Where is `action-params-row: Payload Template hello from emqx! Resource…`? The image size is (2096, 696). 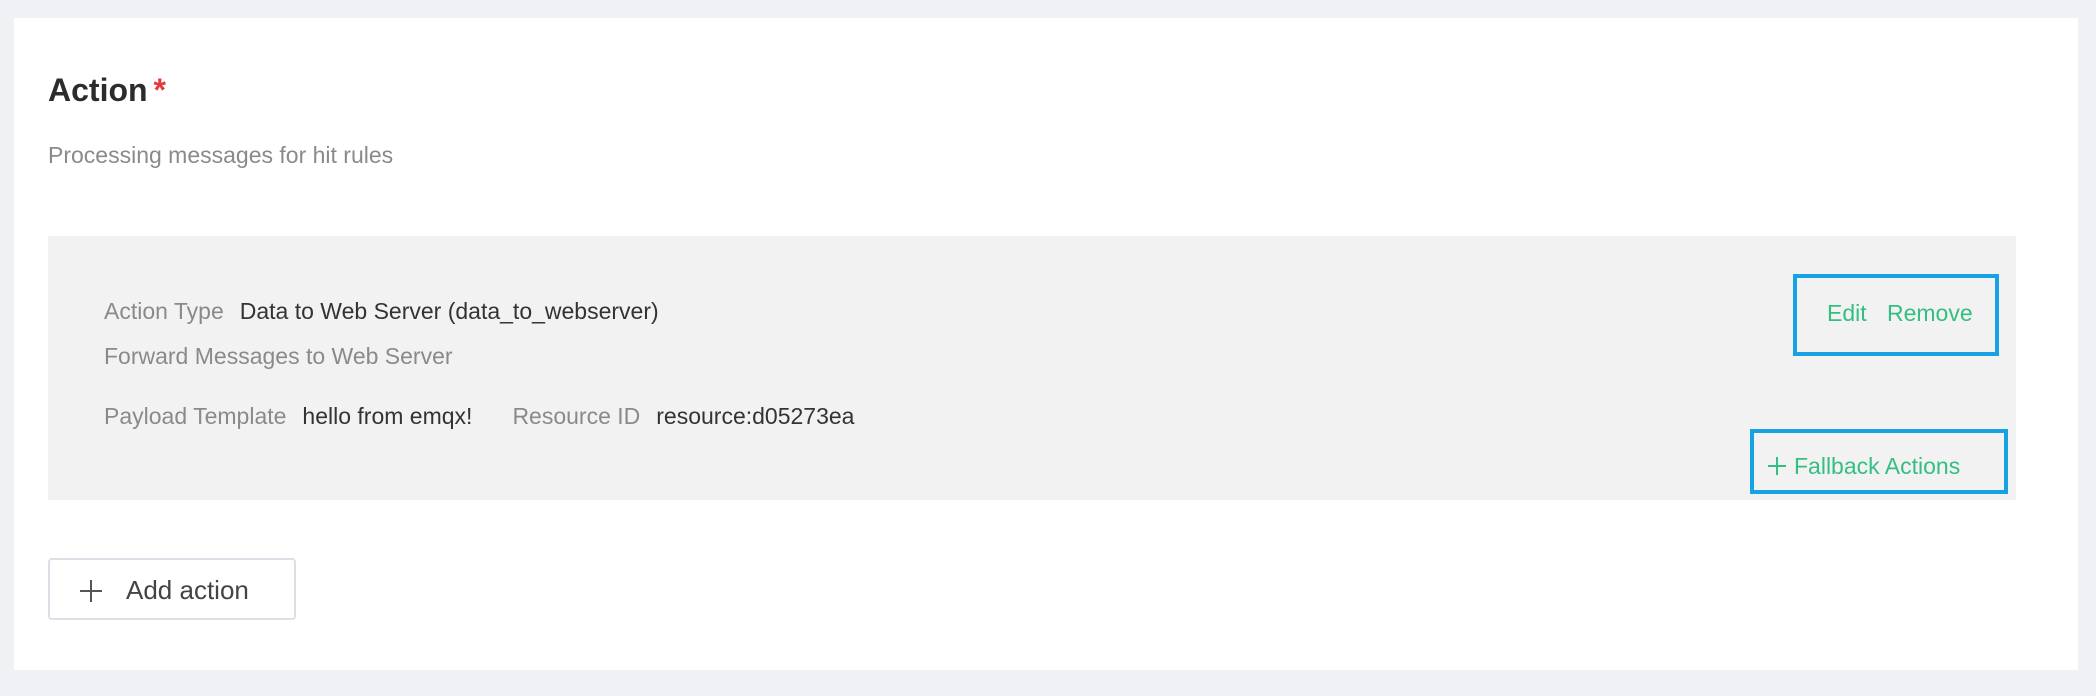
action-params-row: Payload Template hello from emqx! Resource… is located at coordinates (479, 416).